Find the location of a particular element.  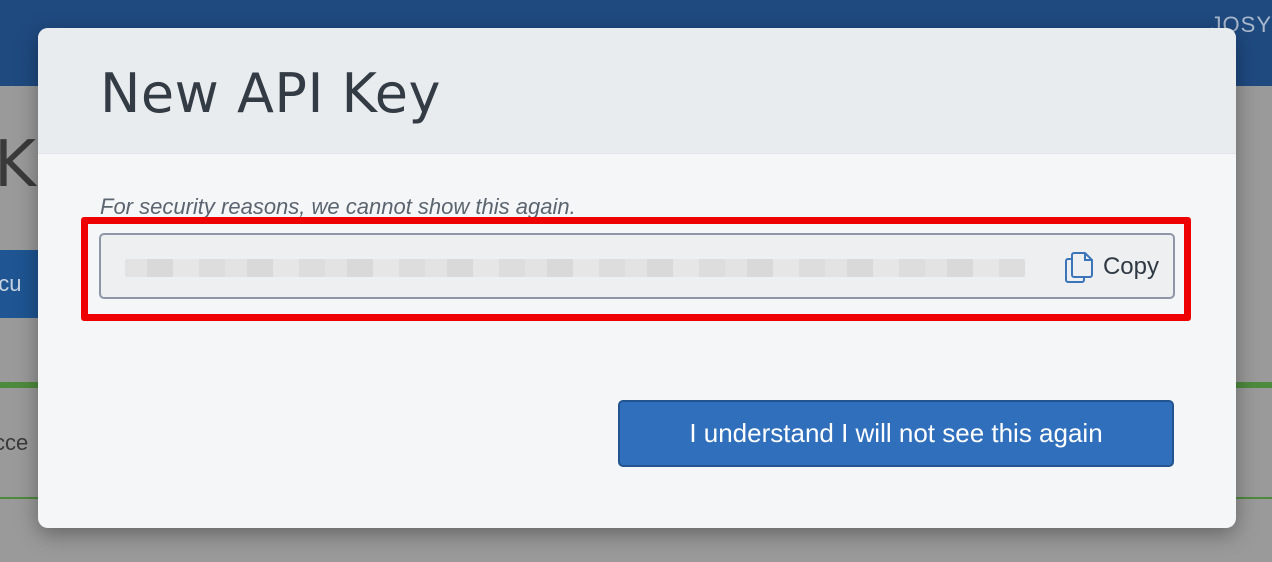

background-label: cce is located at coordinates (14, 442).